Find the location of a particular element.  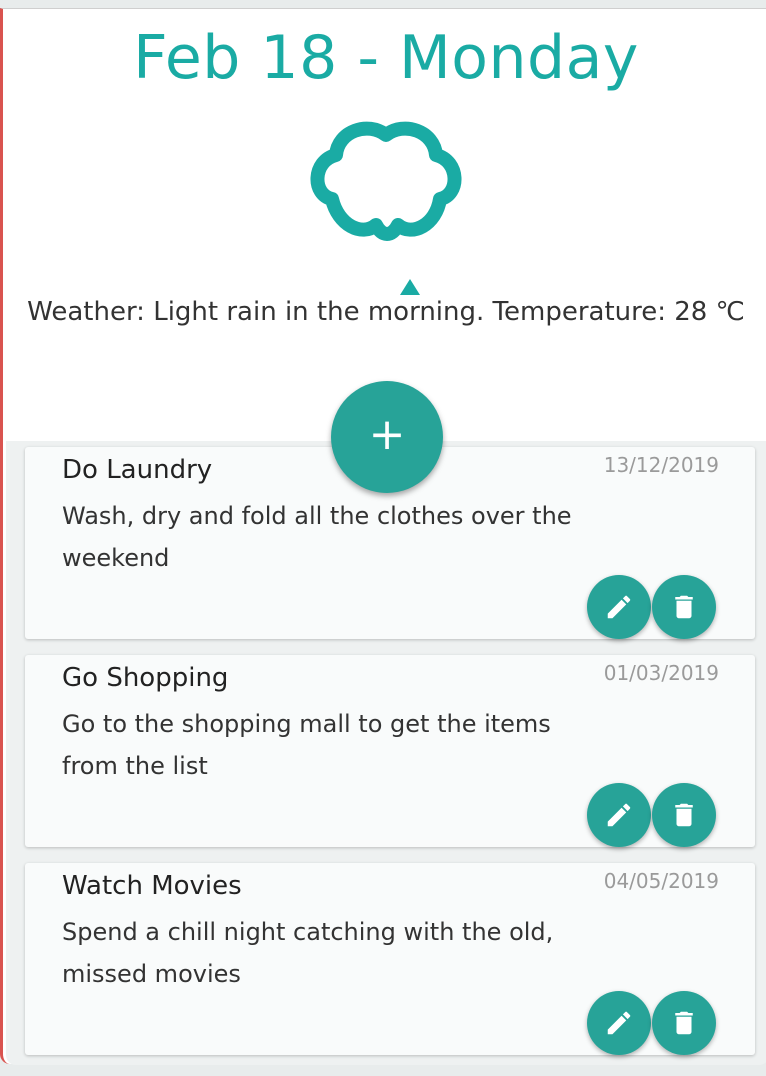

page-title-date: Feb 18 - Monday is located at coordinates (386, 58).